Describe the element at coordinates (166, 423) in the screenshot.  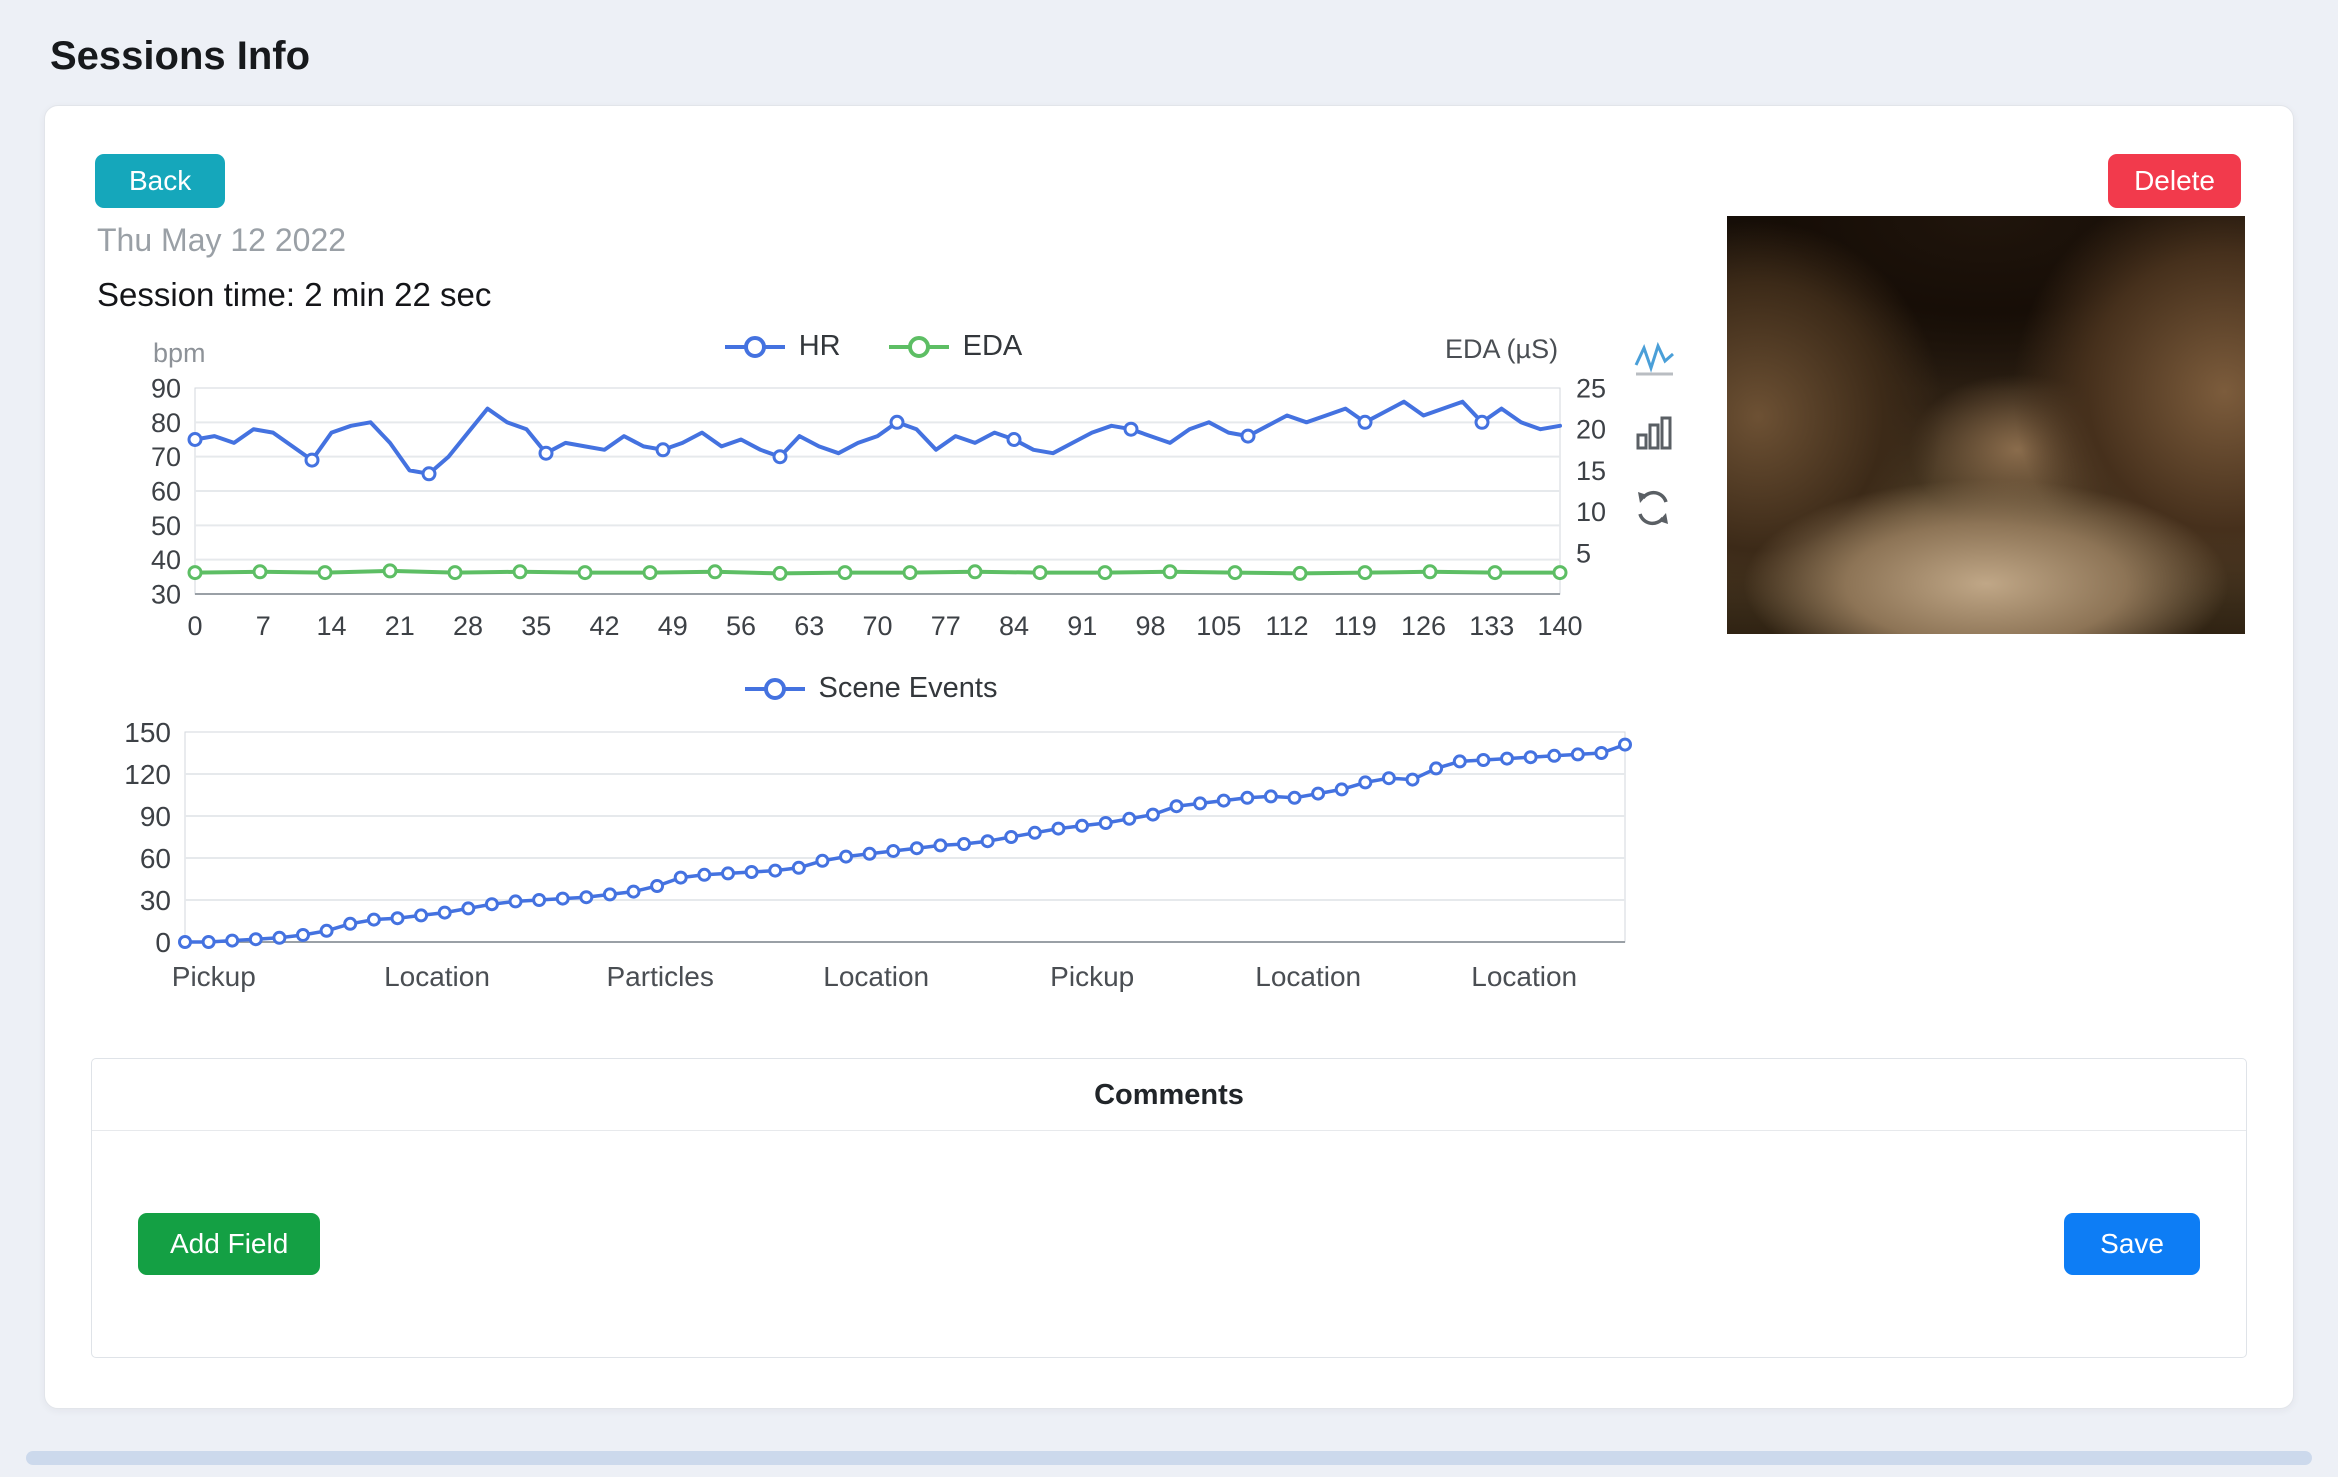
I see `svg-text: 80` at that location.